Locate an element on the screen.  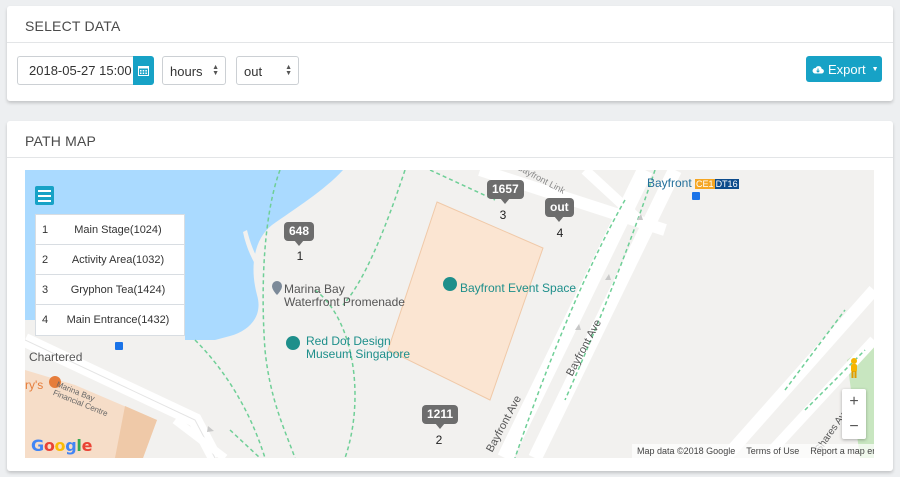
route-list-item: 4 Main Entrance(1432) is located at coordinates (110, 320).